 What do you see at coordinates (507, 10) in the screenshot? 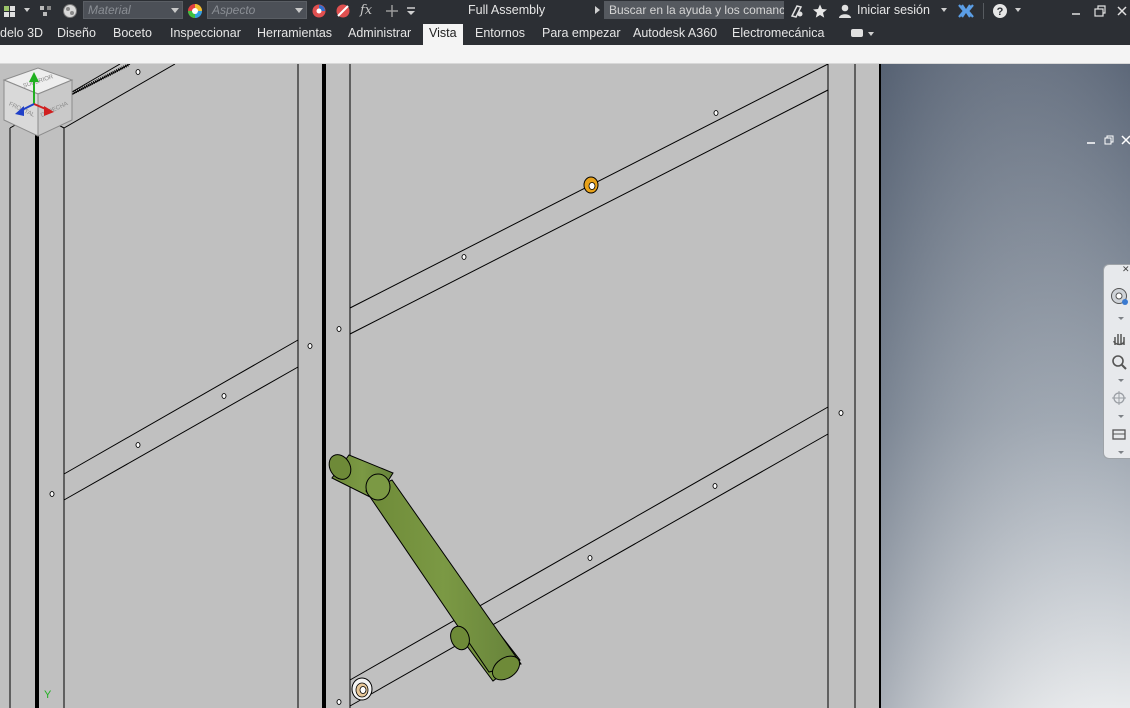
I see `document-title: Full Assembly` at bounding box center [507, 10].